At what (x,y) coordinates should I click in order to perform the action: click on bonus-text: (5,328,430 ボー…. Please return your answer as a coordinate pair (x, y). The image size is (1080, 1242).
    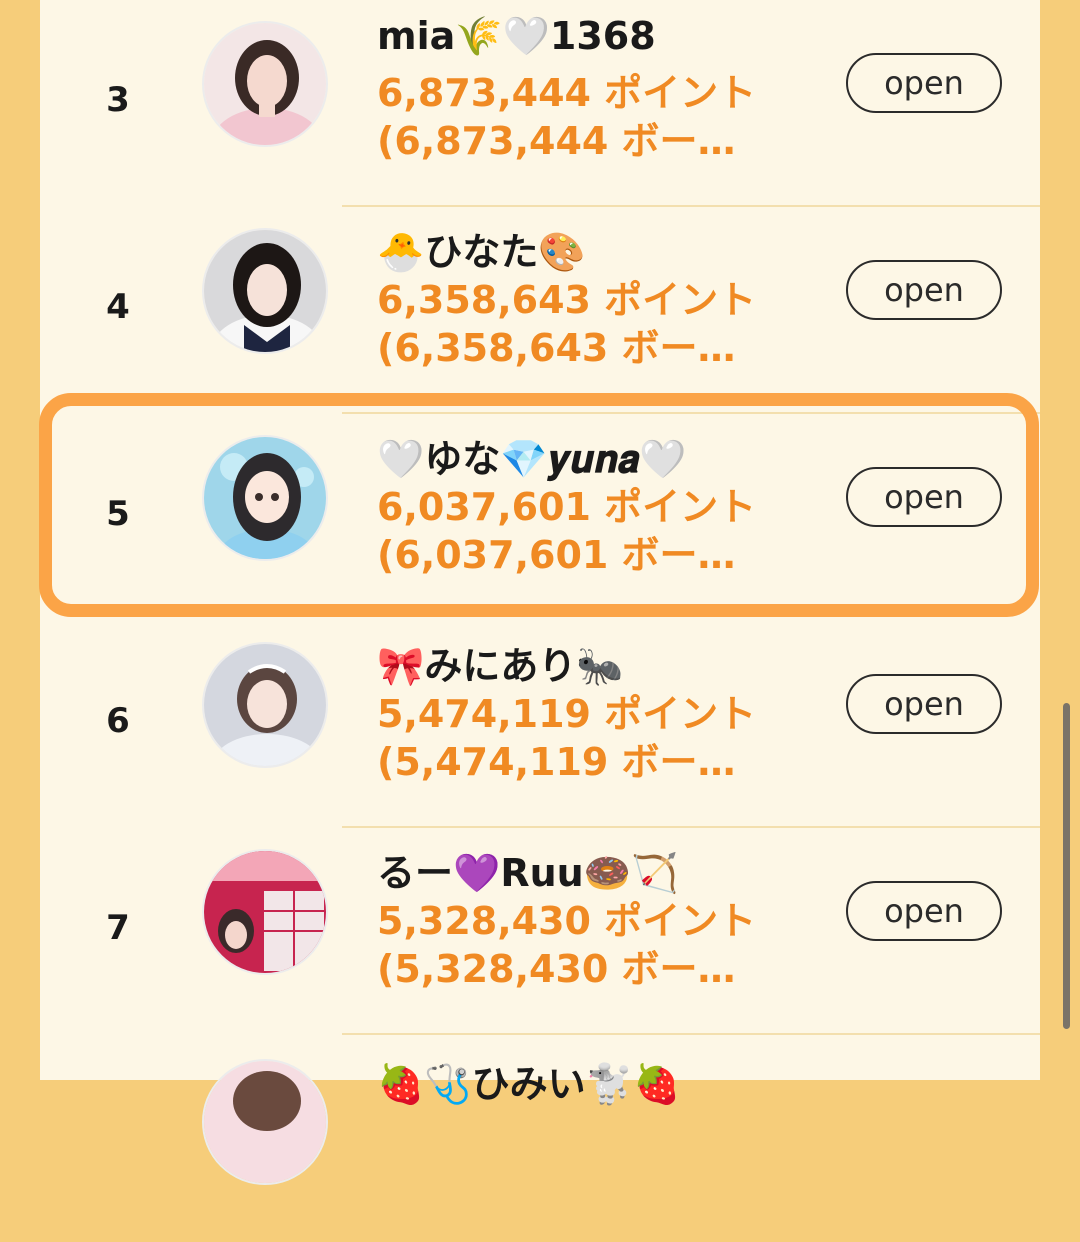
    Looking at the image, I should click on (556, 969).